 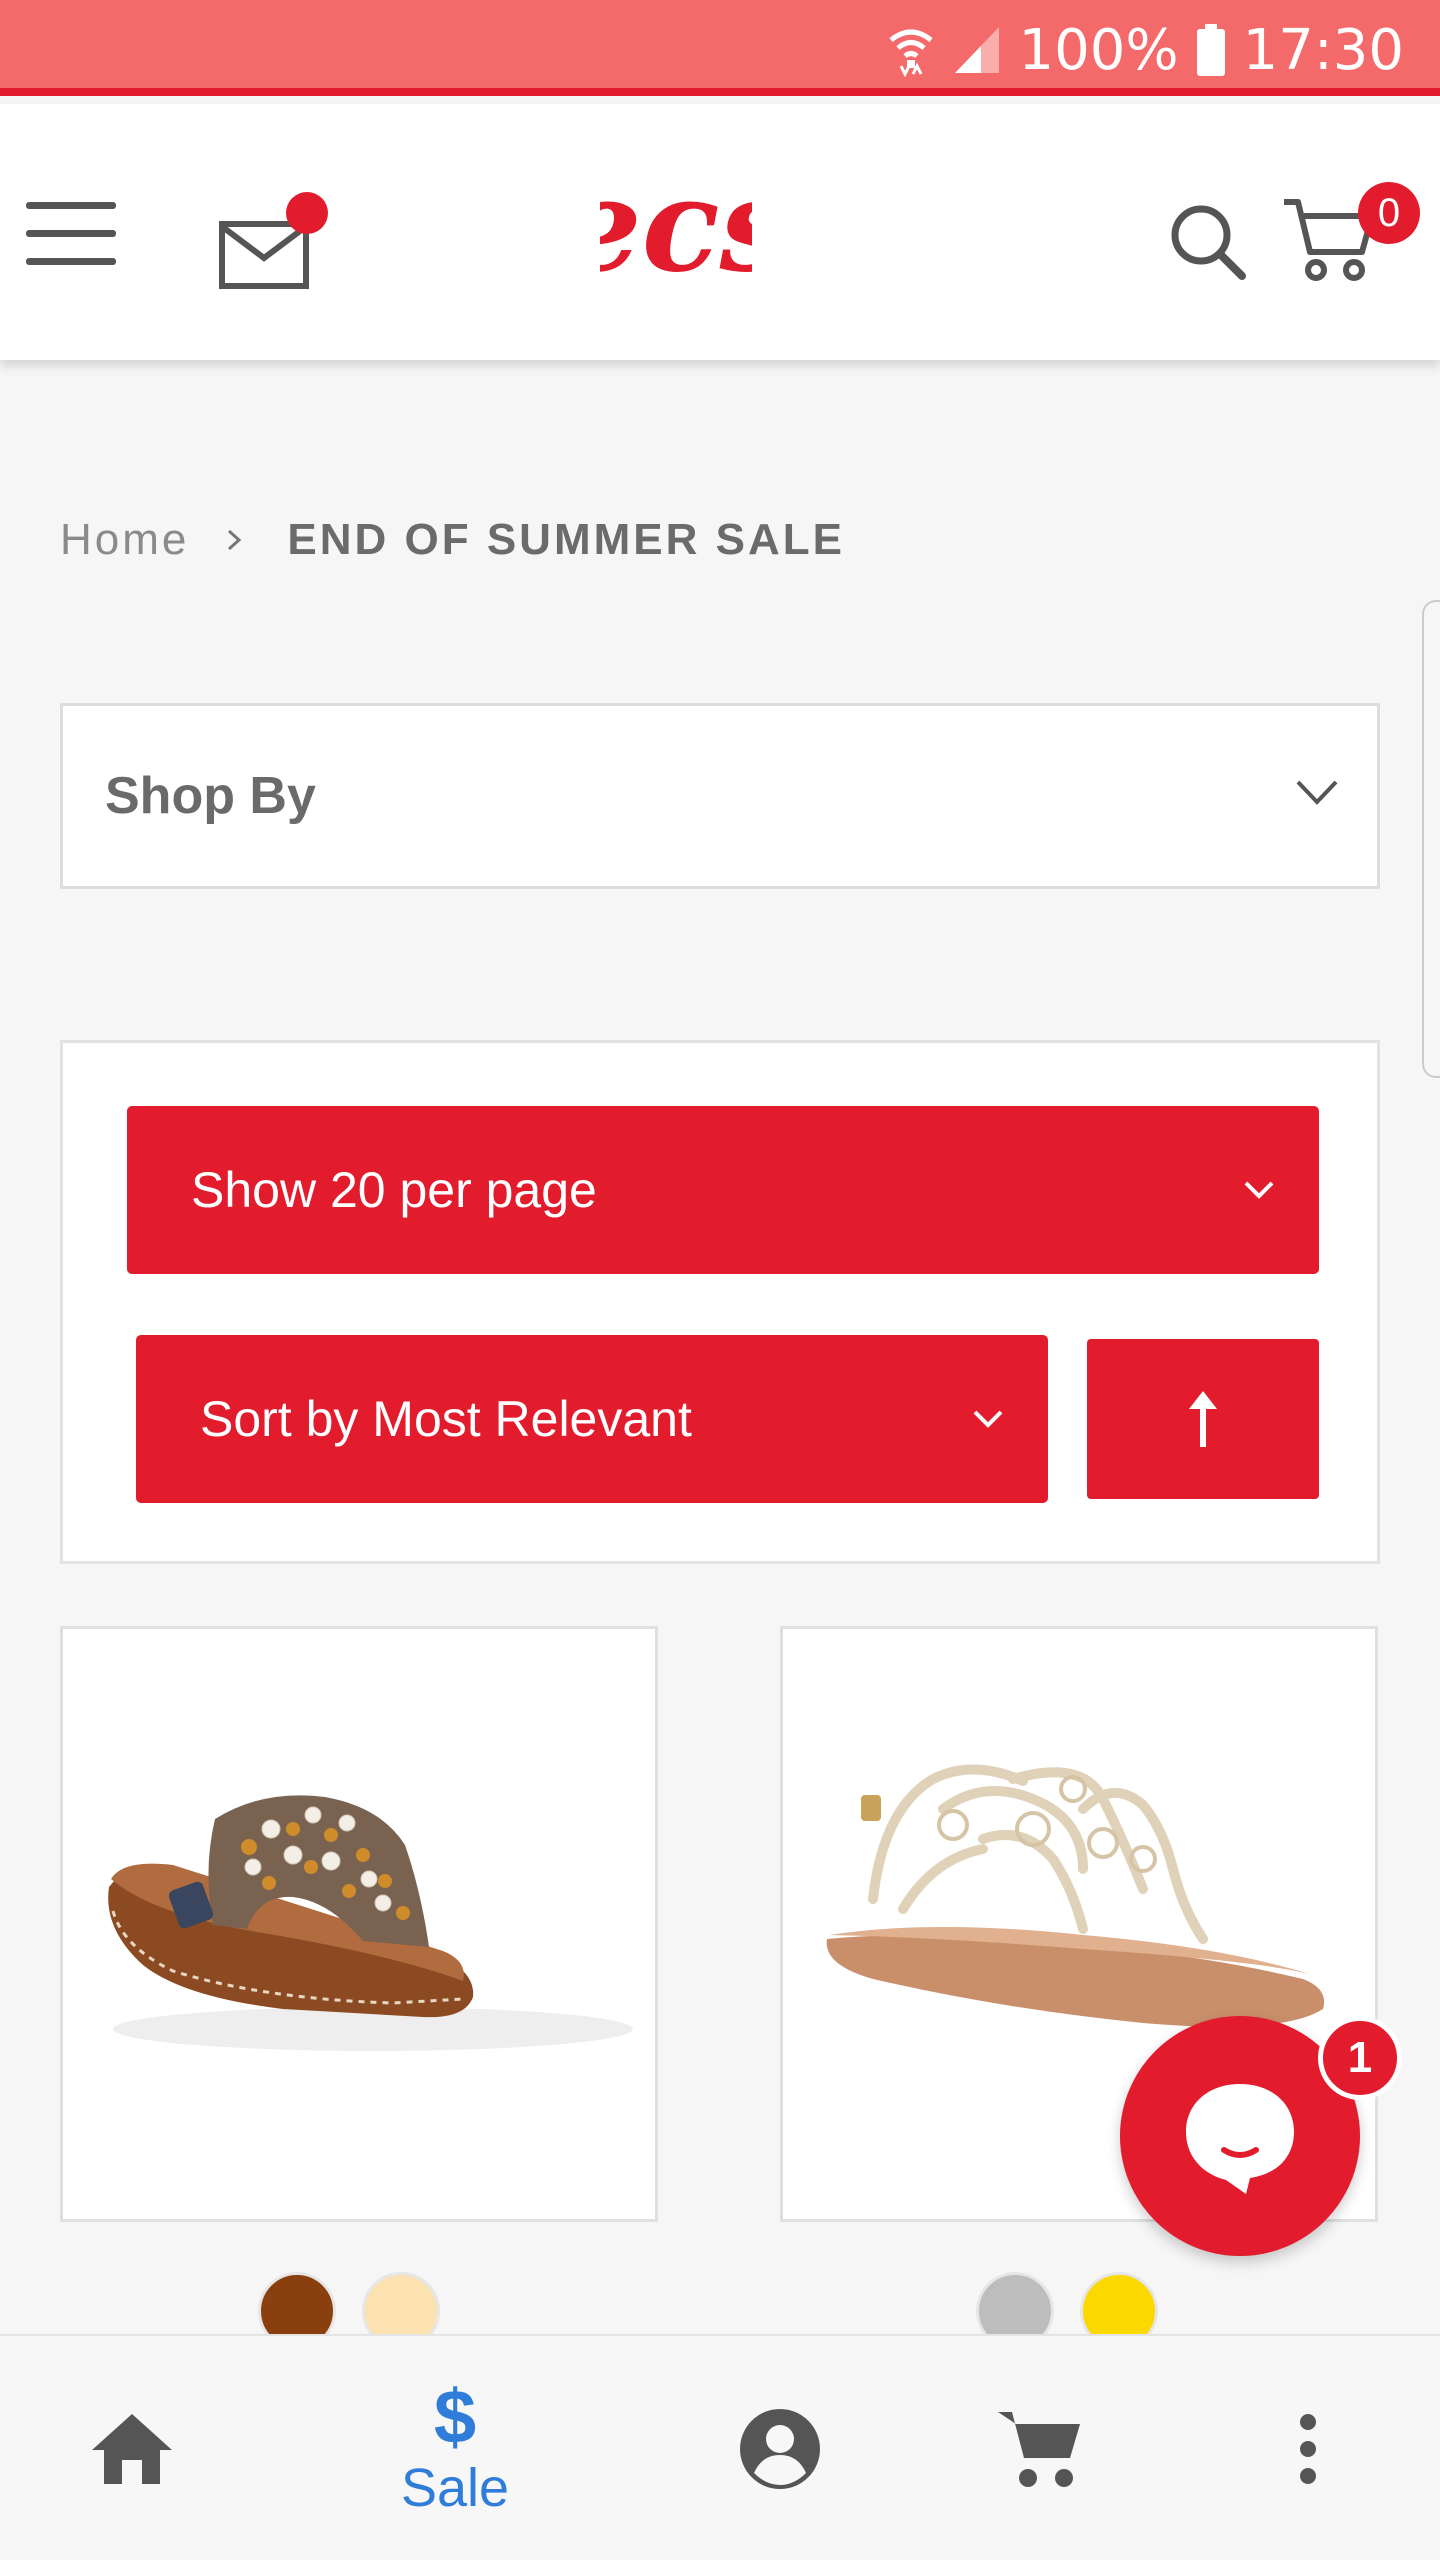 I want to click on wifi-icon, so click(x=910, y=53).